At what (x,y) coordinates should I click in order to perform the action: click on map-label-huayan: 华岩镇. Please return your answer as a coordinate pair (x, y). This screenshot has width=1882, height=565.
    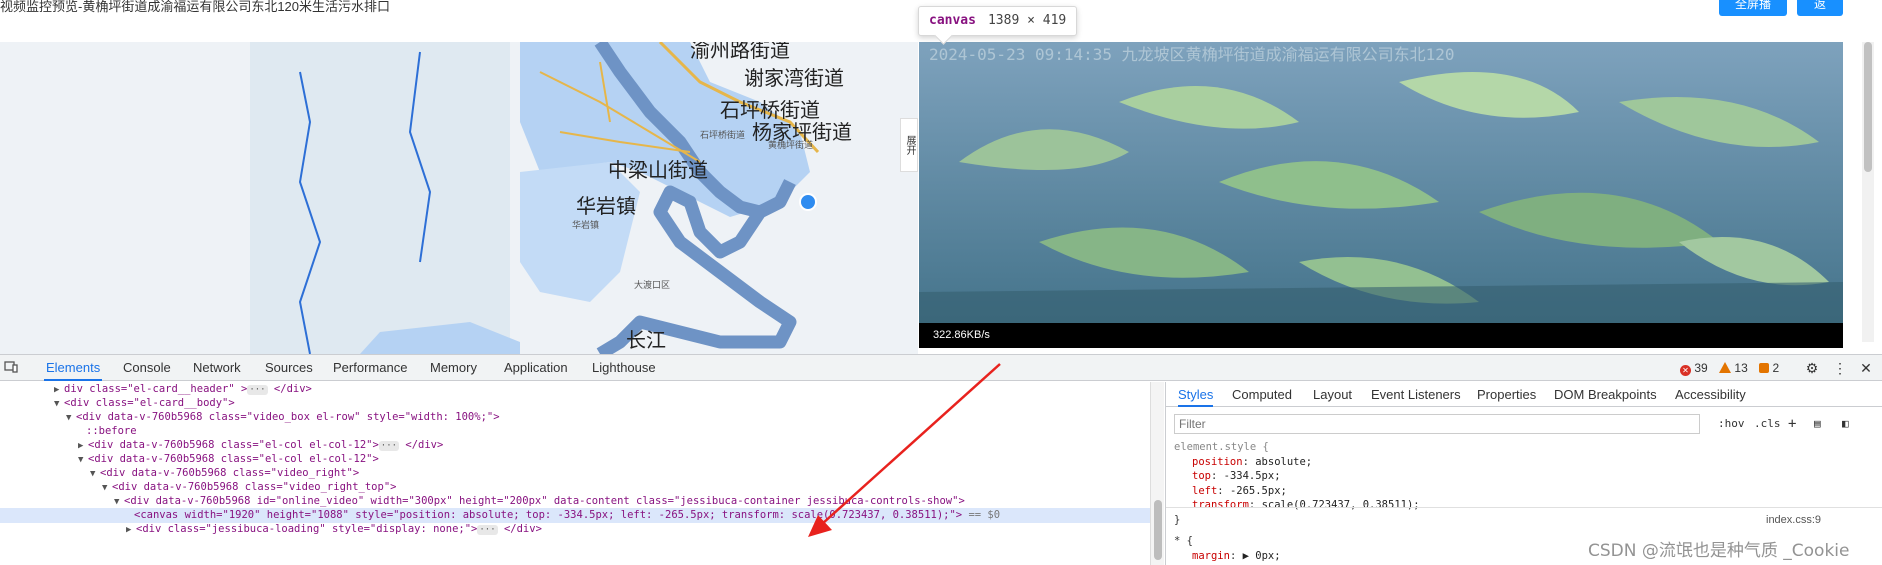
    Looking at the image, I should click on (606, 206).